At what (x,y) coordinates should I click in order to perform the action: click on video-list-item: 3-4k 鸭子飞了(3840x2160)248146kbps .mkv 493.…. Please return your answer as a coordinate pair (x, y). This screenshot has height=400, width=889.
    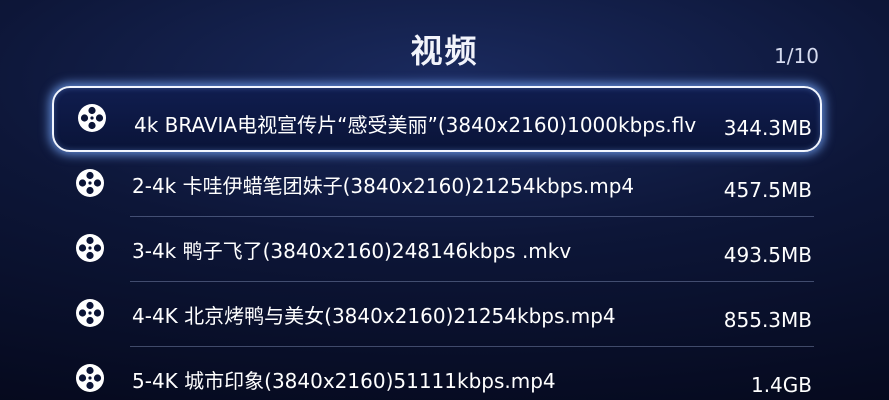
    Looking at the image, I should click on (437, 249).